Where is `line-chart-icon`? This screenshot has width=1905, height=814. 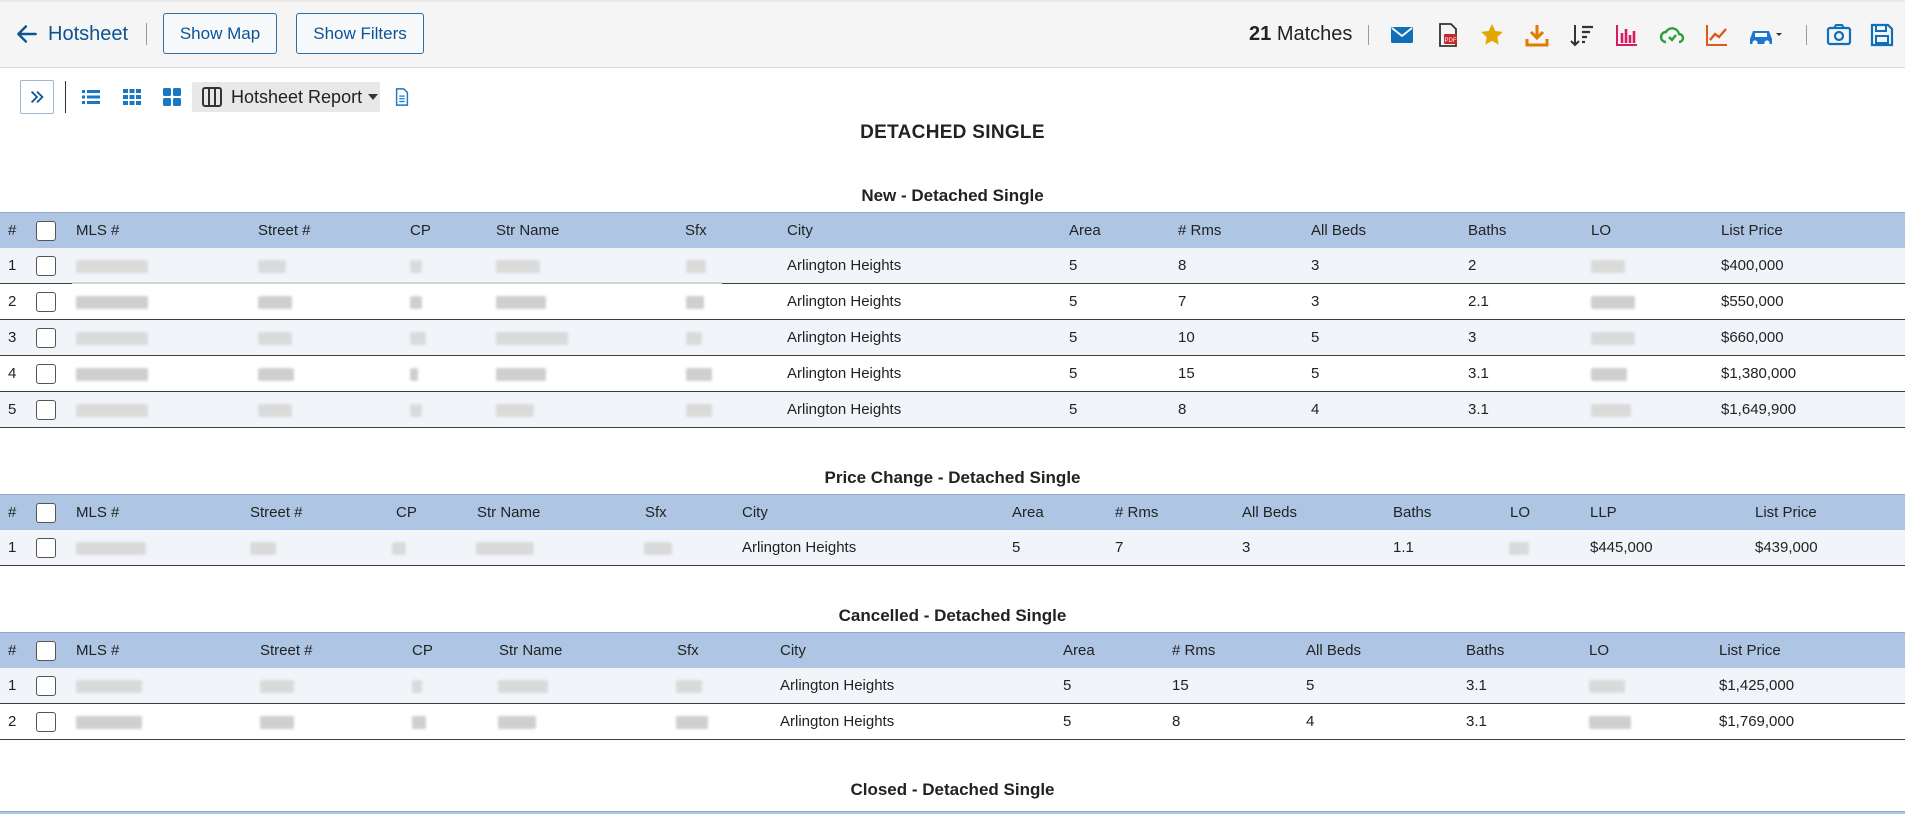
line-chart-icon is located at coordinates (1717, 35).